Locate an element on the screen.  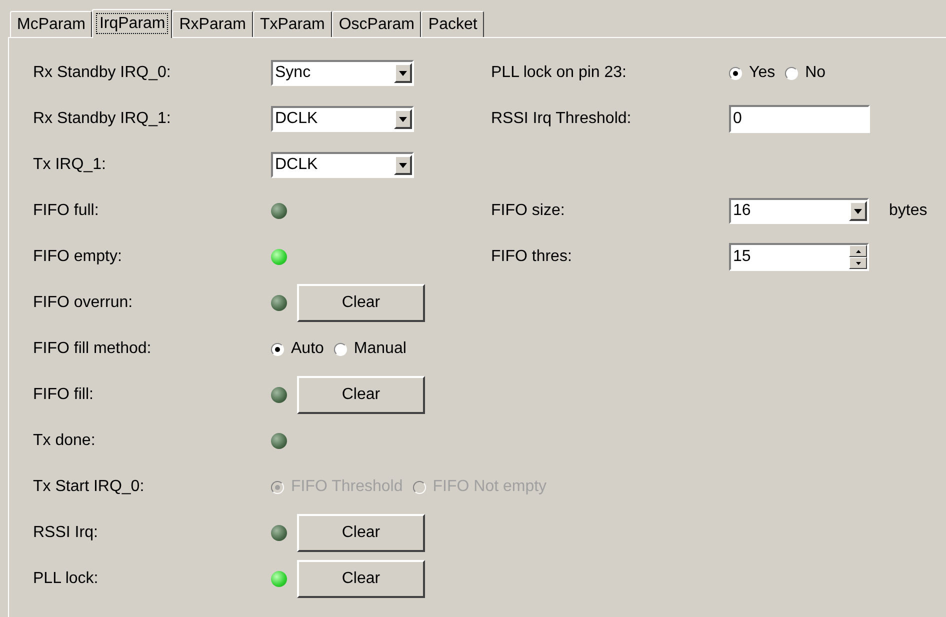
unit-label: bytes is located at coordinates (908, 211).